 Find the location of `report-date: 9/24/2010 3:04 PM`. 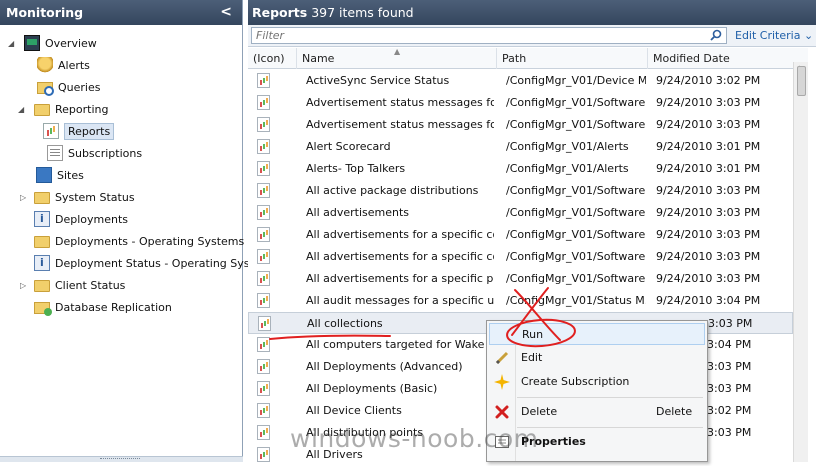

report-date: 9/24/2010 3:04 PM is located at coordinates (708, 300).